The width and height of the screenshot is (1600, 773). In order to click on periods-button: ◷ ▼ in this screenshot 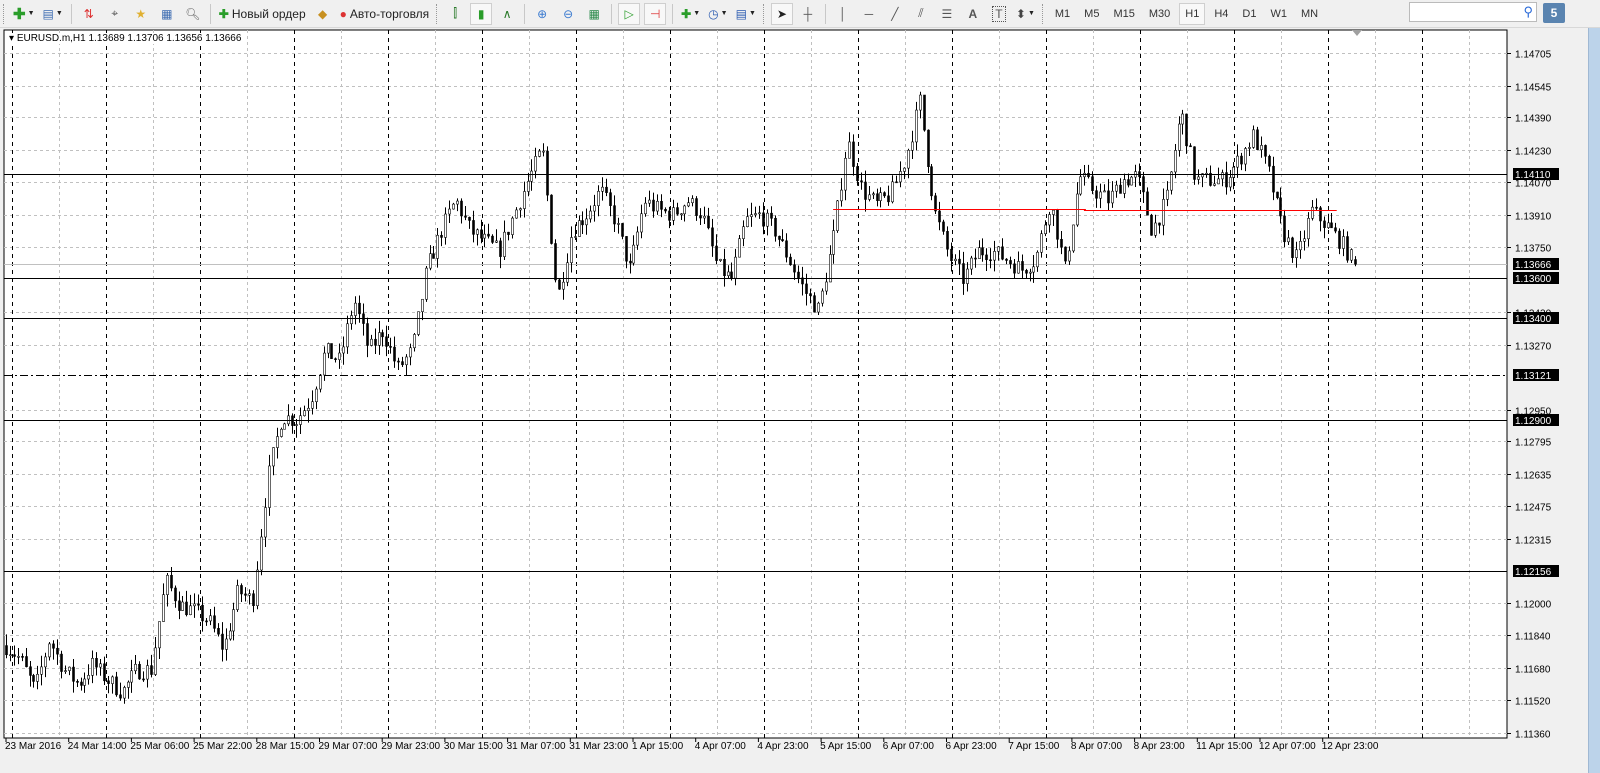, I will do `click(717, 14)`.